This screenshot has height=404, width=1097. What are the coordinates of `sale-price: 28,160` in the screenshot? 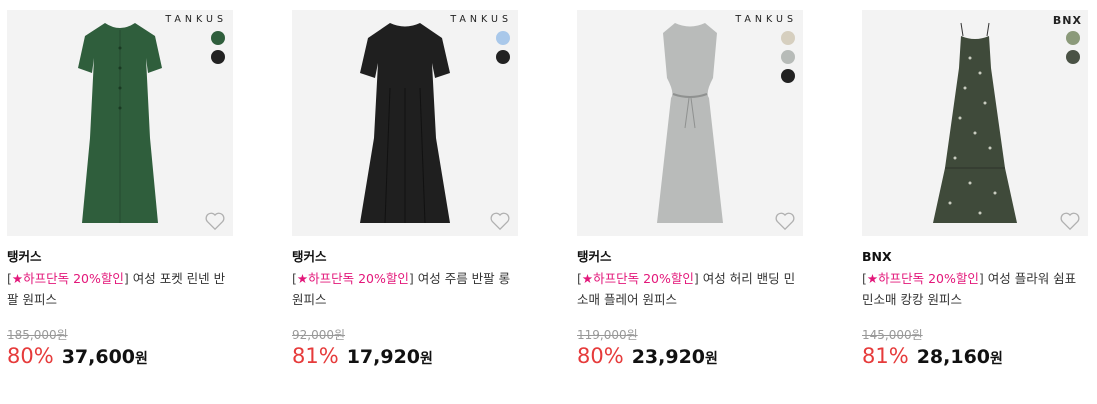 It's located at (953, 357).